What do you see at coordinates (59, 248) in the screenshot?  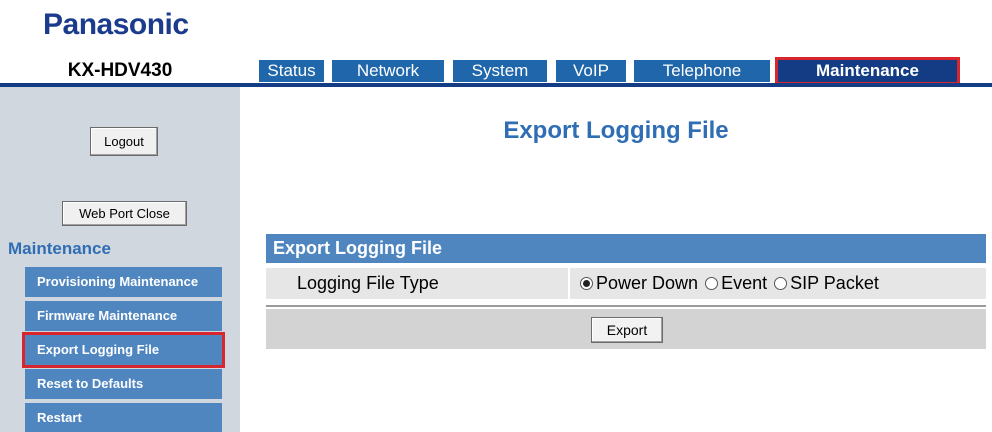 I see `sidebar-heading: Maintenance` at bounding box center [59, 248].